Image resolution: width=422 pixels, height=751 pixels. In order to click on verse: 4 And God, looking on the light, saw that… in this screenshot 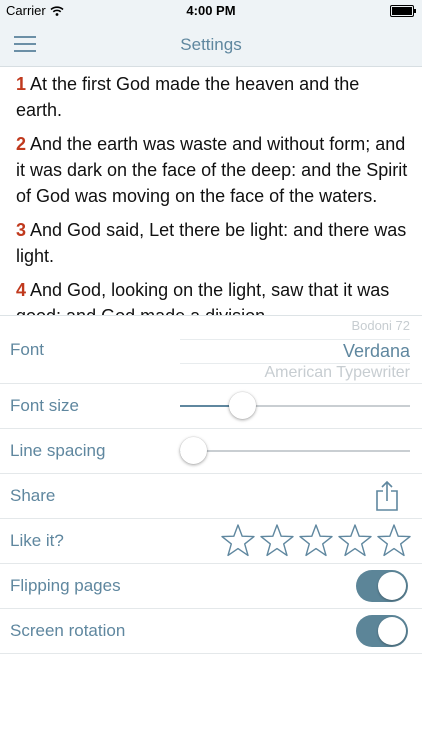, I will do `click(212, 296)`.